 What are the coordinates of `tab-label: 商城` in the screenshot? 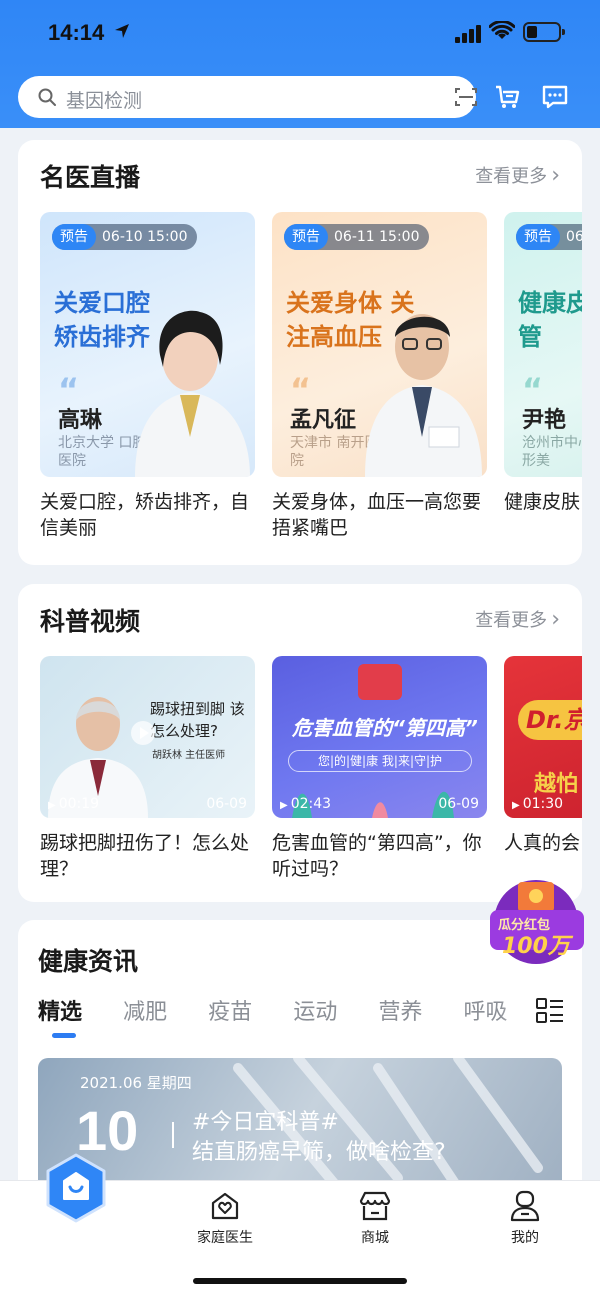 It's located at (375, 1238).